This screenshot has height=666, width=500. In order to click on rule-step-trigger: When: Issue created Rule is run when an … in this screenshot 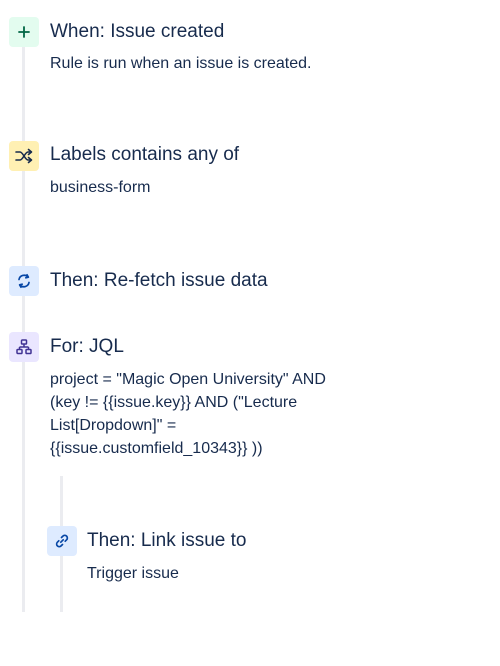, I will do `click(250, 45)`.